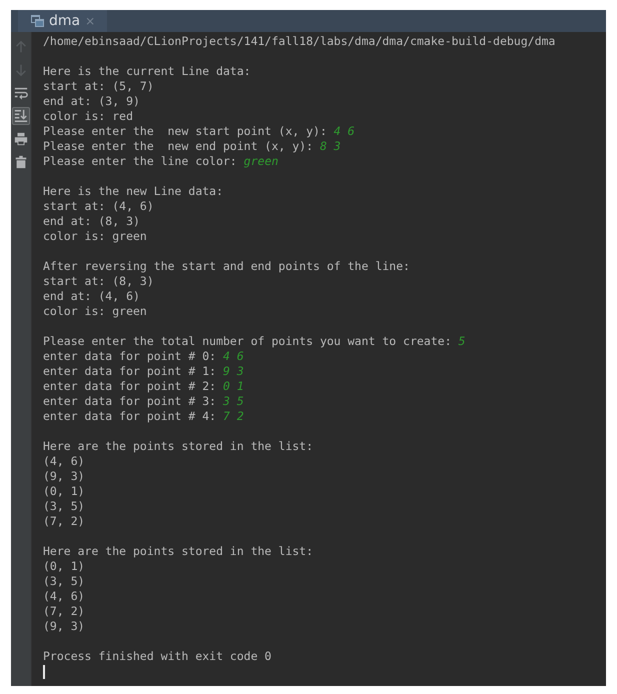 The height and width of the screenshot is (694, 617). Describe the element at coordinates (233, 386) in the screenshot. I see `typed-text: 0 1` at that location.